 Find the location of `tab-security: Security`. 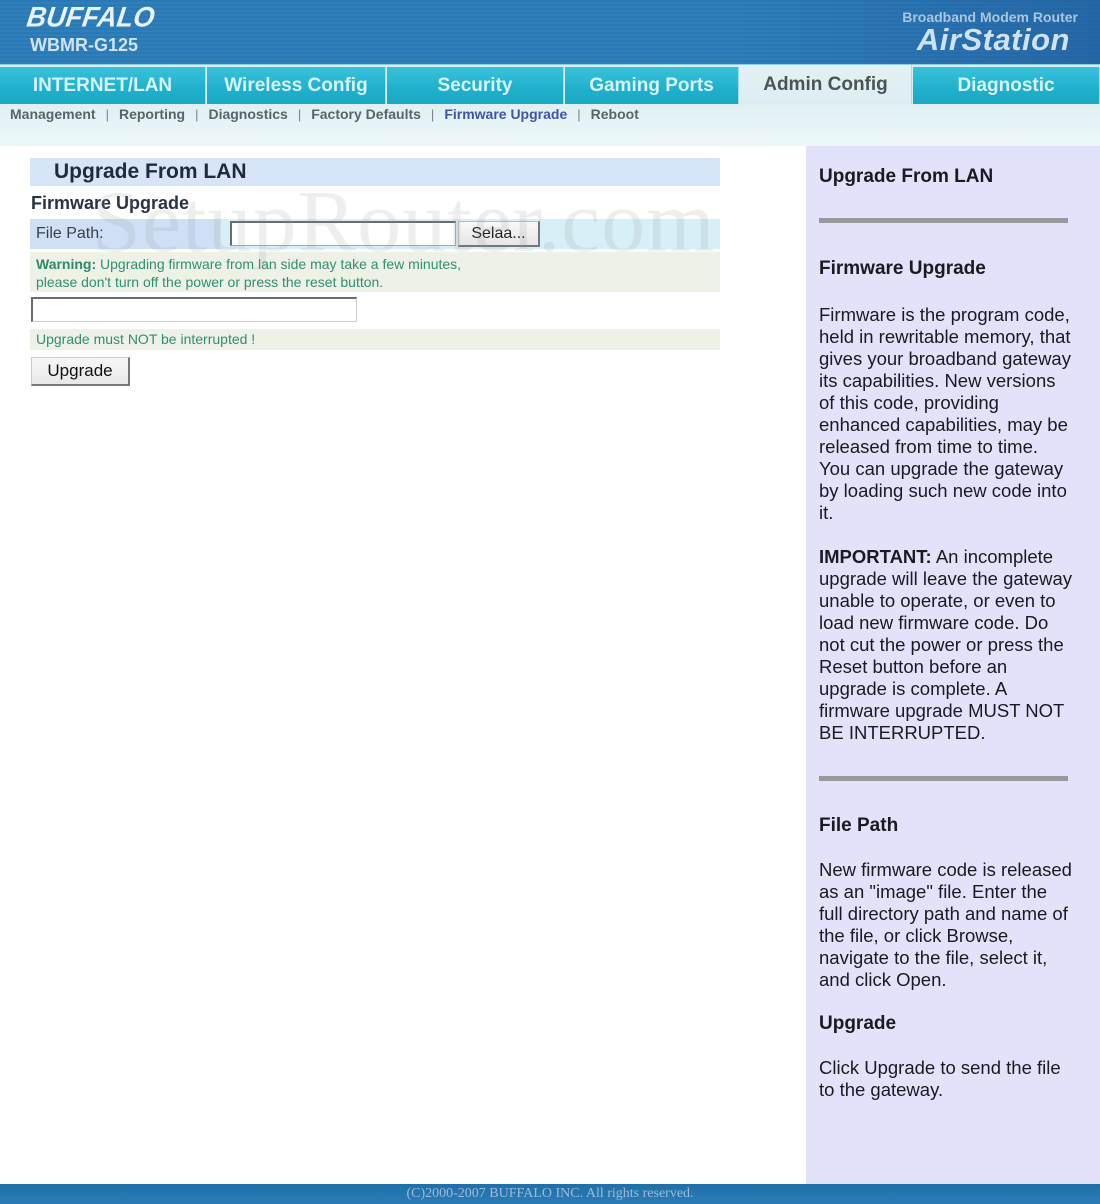

tab-security: Security is located at coordinates (475, 86).